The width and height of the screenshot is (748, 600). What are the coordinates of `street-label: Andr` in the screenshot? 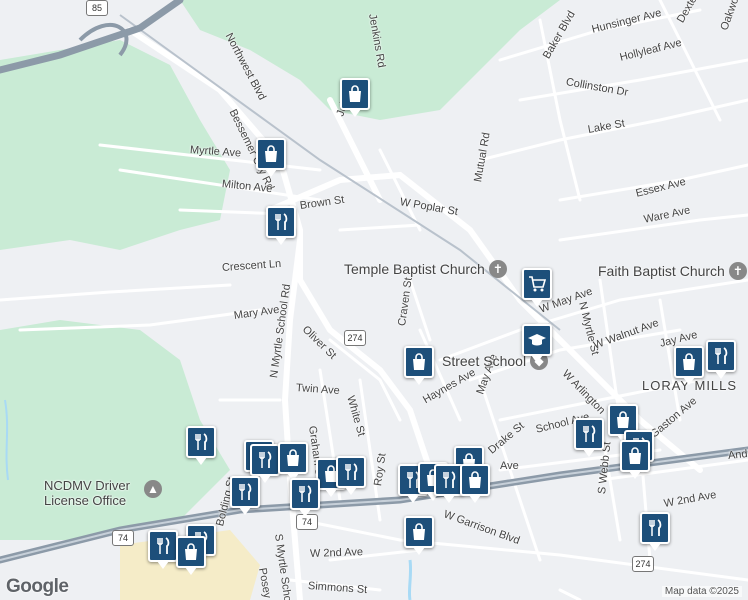 It's located at (737, 454).